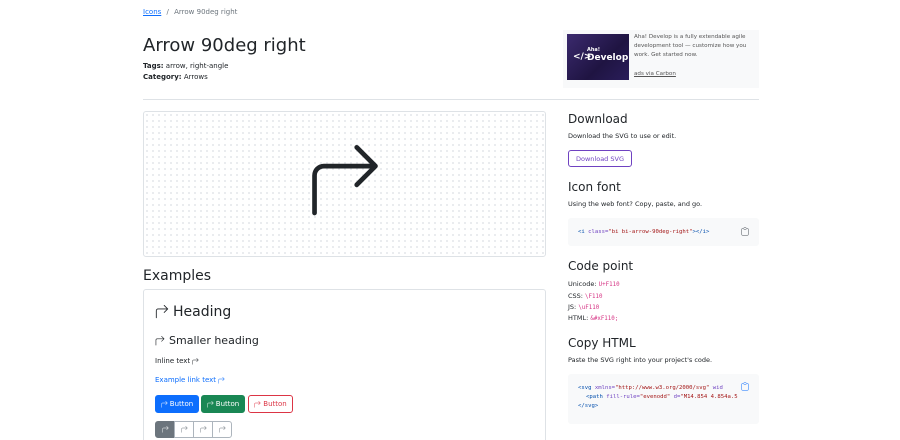 This screenshot has width=900, height=440. What do you see at coordinates (650, 232) in the screenshot?
I see `code-value: "bi bi-arrow-90deg-right"` at bounding box center [650, 232].